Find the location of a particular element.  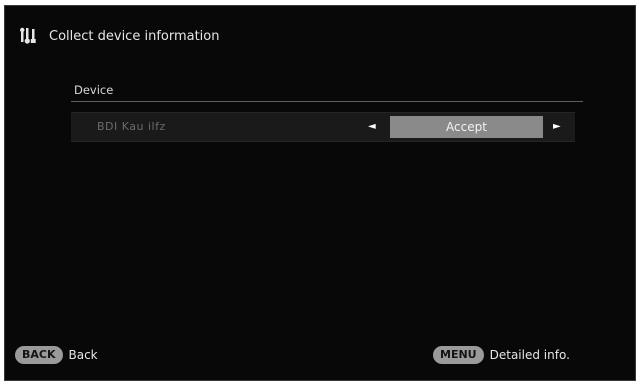

section-divider is located at coordinates (327, 101).